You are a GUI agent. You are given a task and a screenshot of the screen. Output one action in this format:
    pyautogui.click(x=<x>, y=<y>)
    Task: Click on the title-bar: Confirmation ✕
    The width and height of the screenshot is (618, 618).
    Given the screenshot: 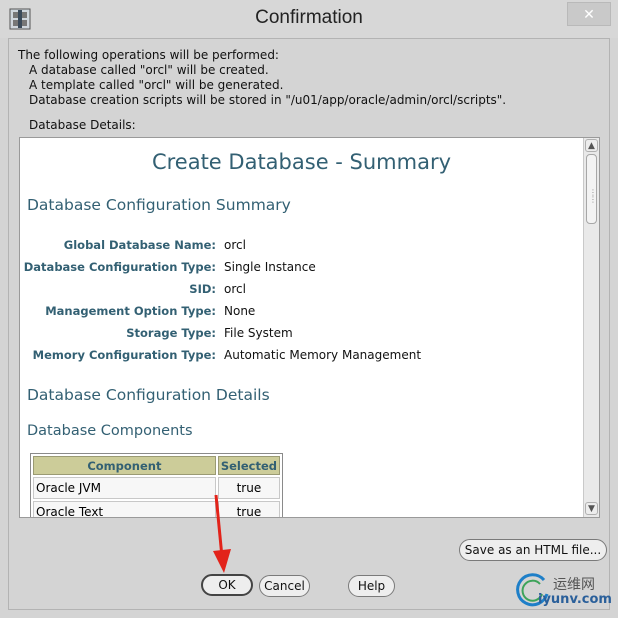 What is the action you would take?
    pyautogui.click(x=309, y=19)
    